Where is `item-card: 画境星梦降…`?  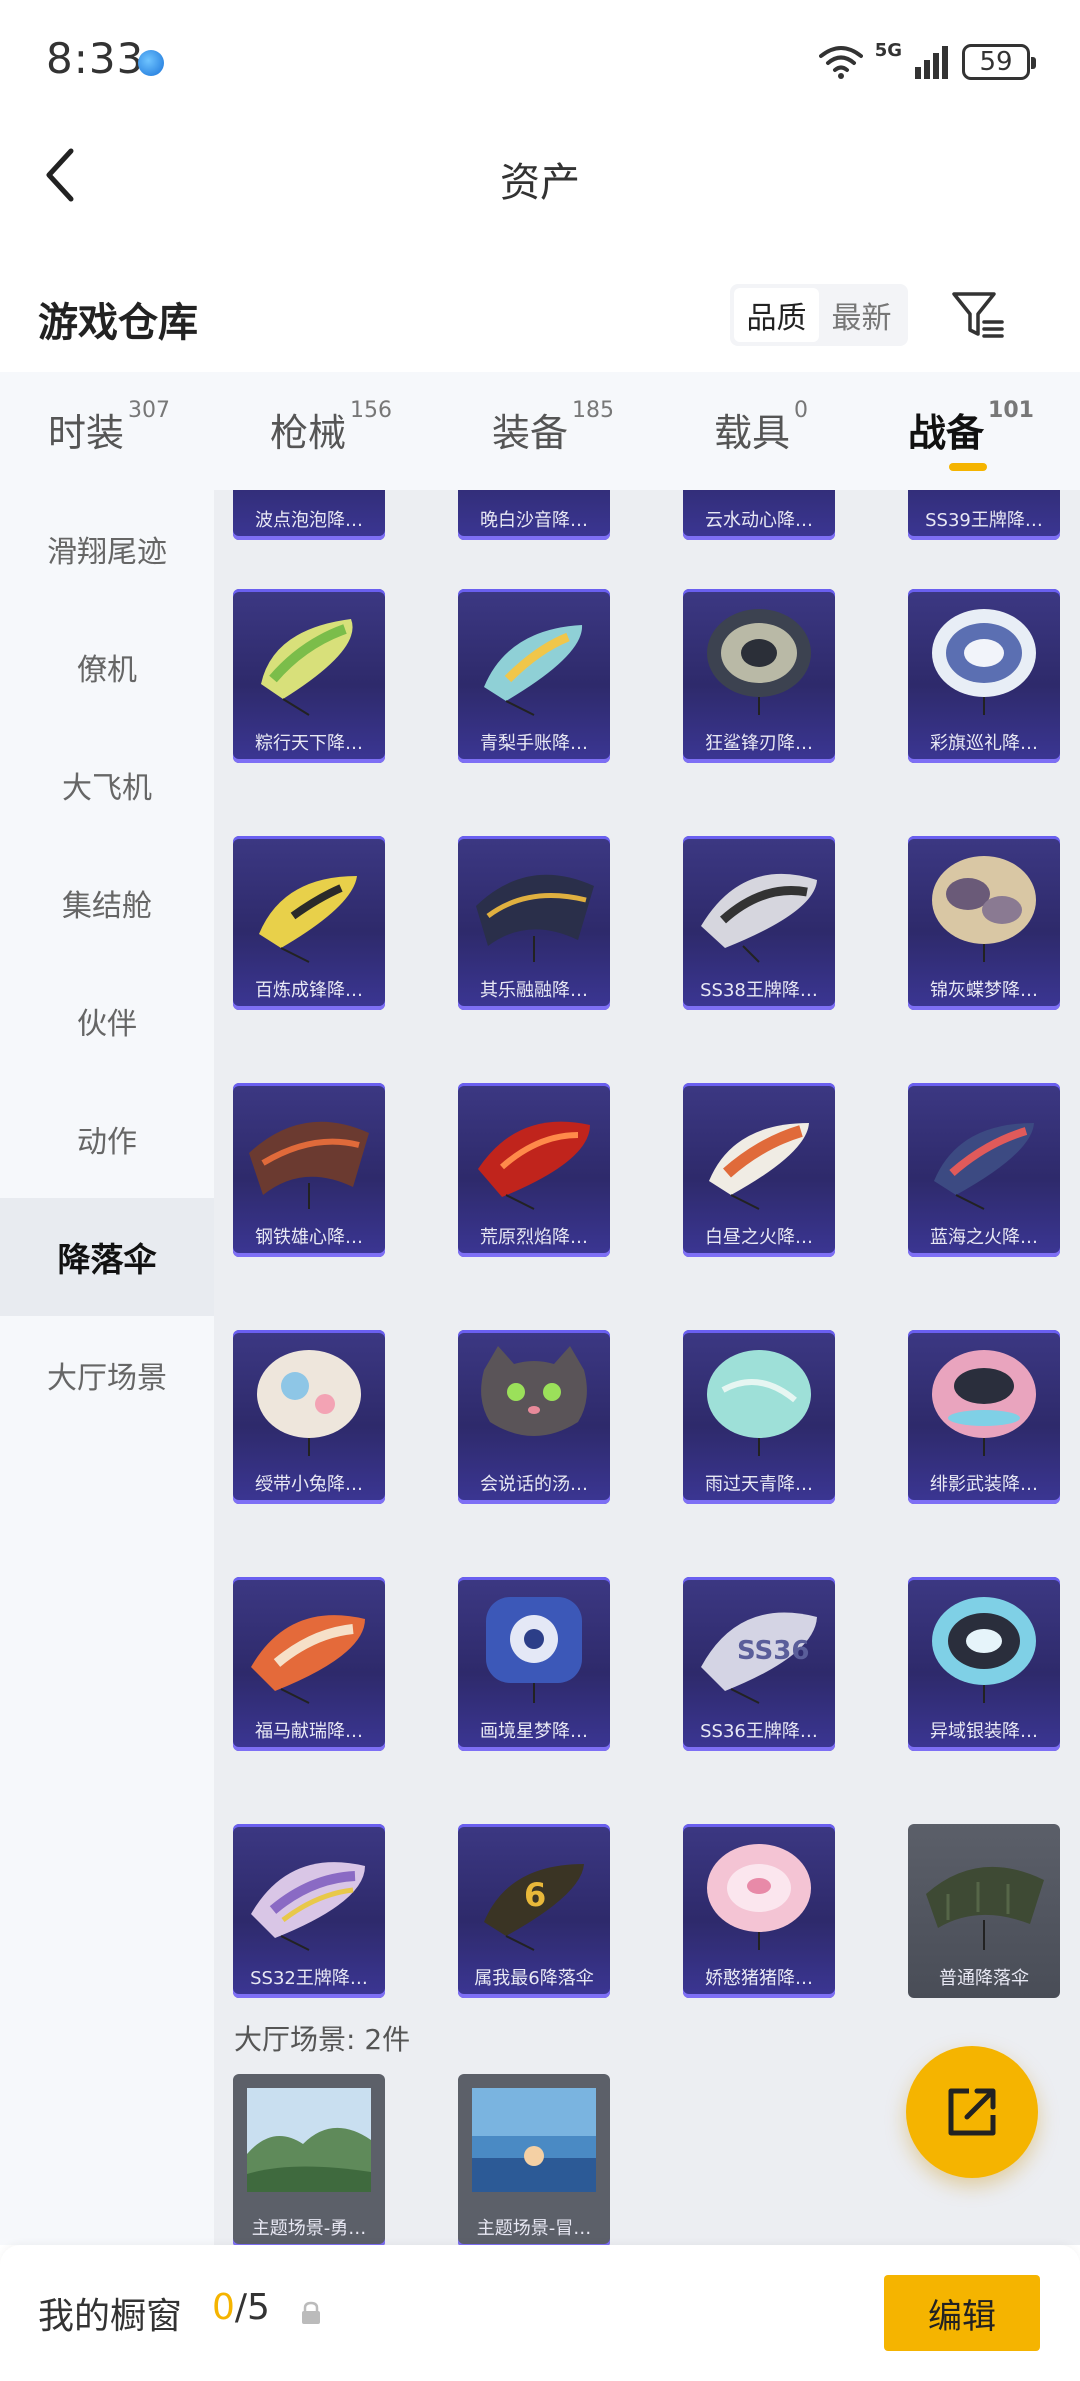
item-card: 画境星梦降… is located at coordinates (534, 1664).